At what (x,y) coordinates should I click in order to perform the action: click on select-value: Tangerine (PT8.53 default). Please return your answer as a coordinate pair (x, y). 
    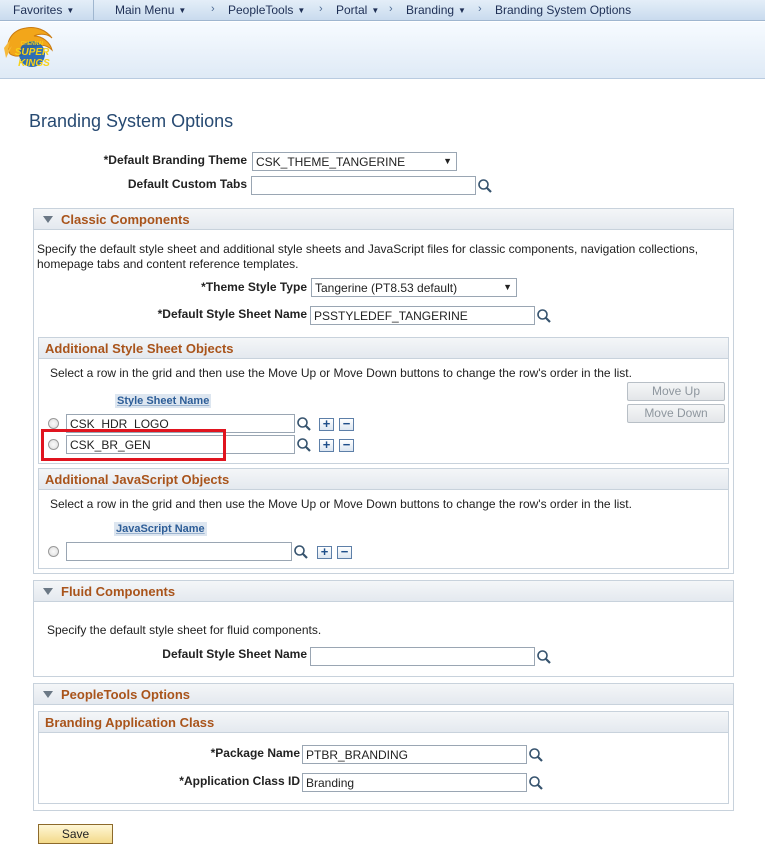
    Looking at the image, I should click on (386, 288).